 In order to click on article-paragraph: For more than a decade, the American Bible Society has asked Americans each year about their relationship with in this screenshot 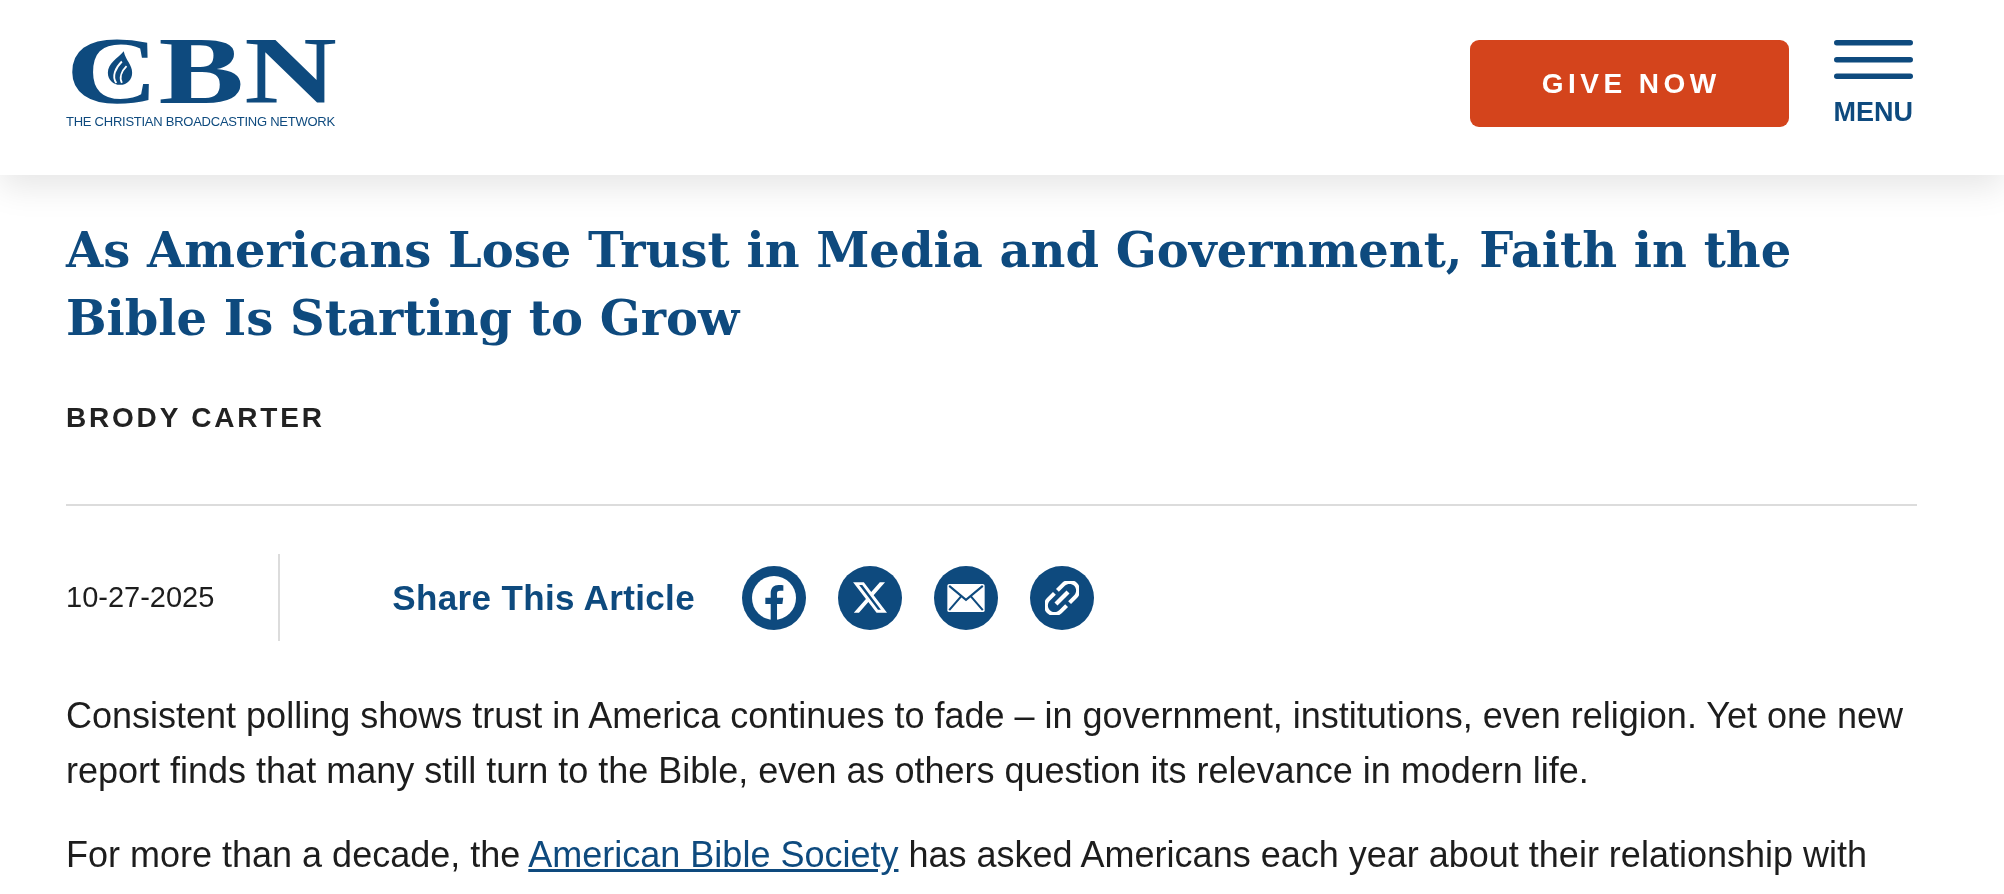, I will do `click(967, 855)`.